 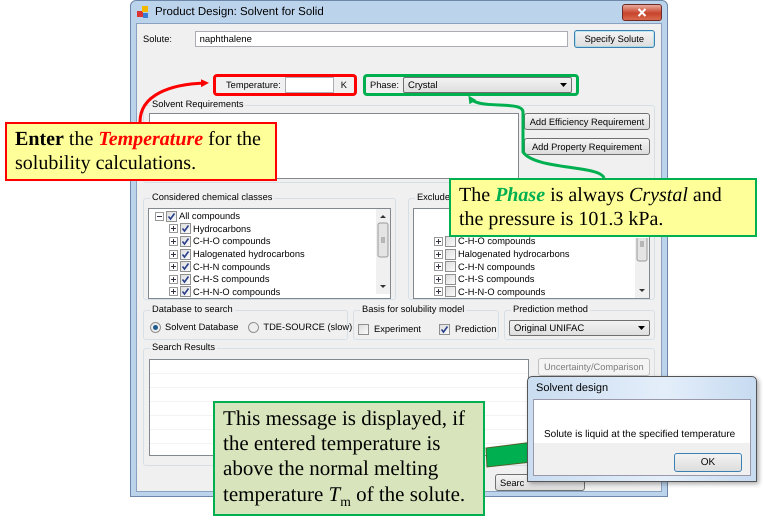 What do you see at coordinates (239, 12) in the screenshot?
I see `window-title: Product Design: Solvent for Solid` at bounding box center [239, 12].